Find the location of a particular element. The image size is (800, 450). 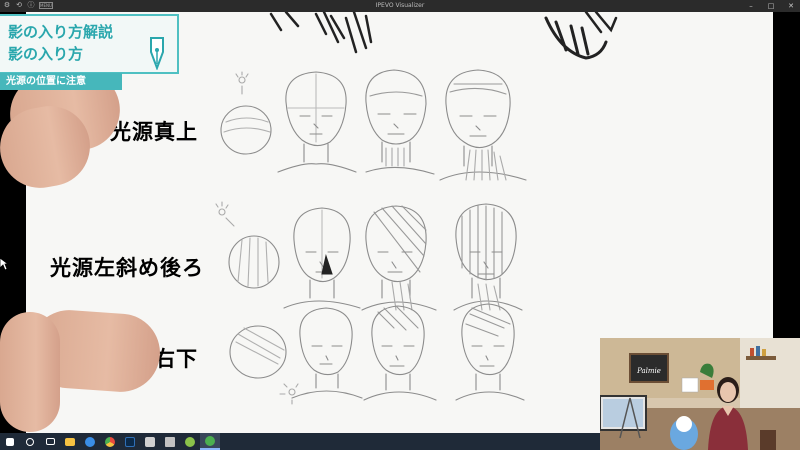

caption-subtitle: 光源の位置に注意 is located at coordinates (61, 81).